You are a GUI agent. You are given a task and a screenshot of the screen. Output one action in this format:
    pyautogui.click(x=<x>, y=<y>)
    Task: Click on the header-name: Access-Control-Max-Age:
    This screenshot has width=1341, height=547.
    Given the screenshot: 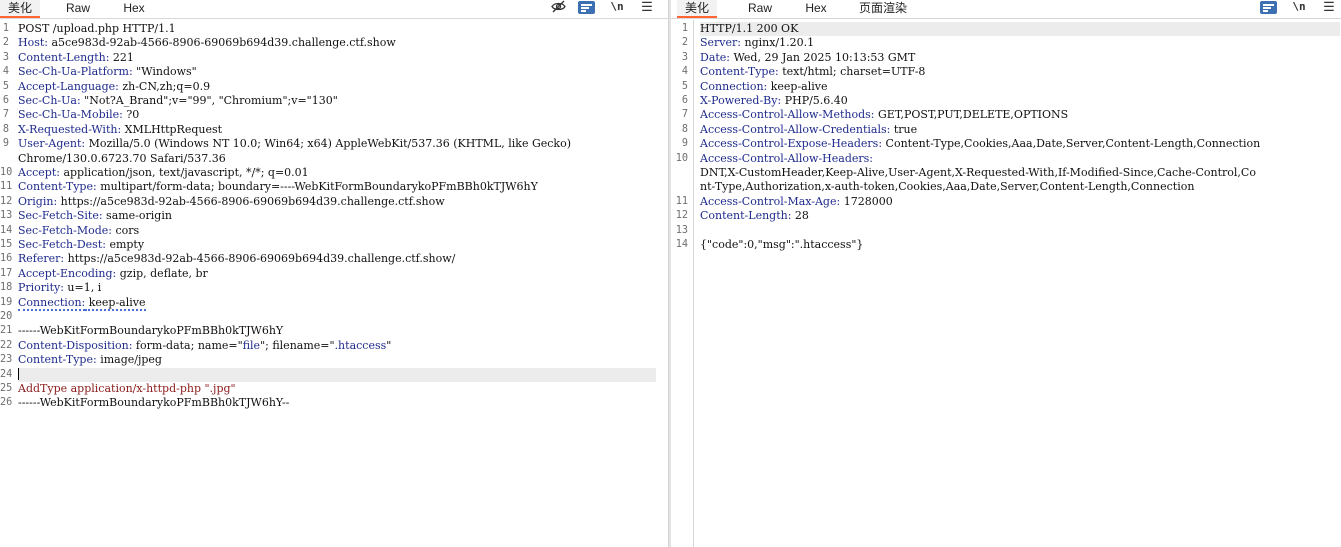 What is the action you would take?
    pyautogui.click(x=770, y=201)
    